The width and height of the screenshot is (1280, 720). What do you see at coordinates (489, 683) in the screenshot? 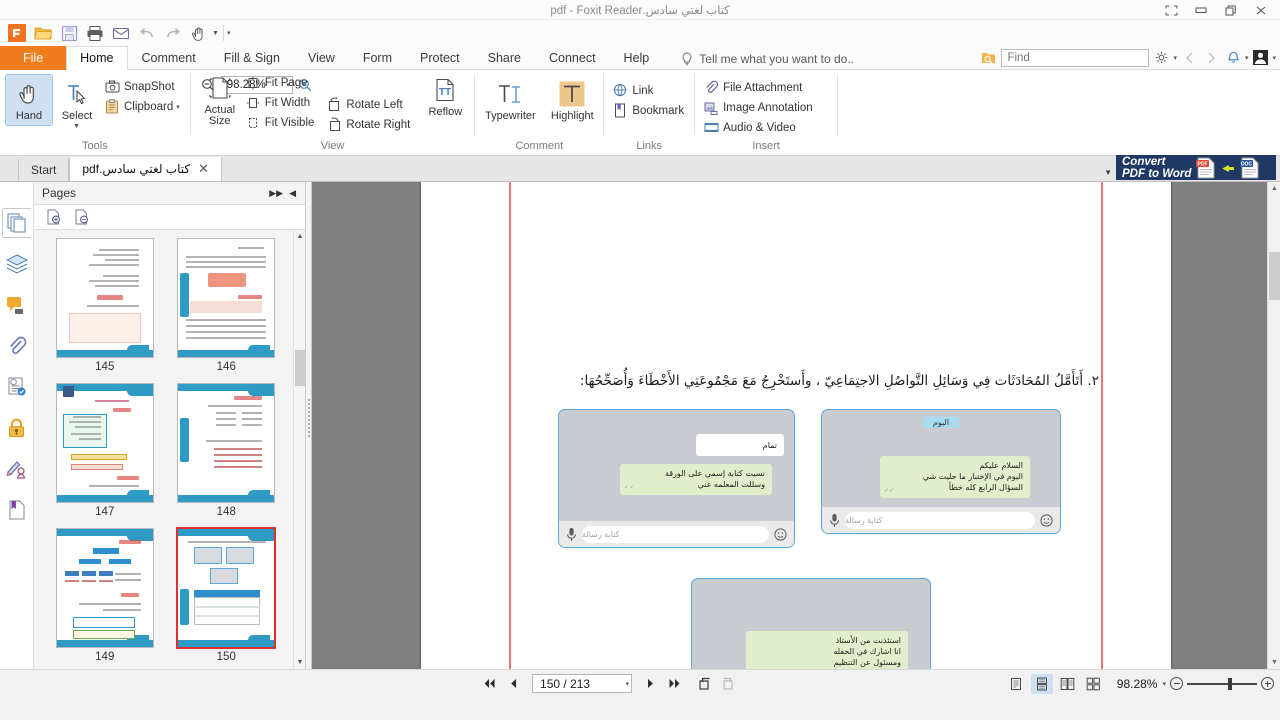
I see `first-page-button` at bounding box center [489, 683].